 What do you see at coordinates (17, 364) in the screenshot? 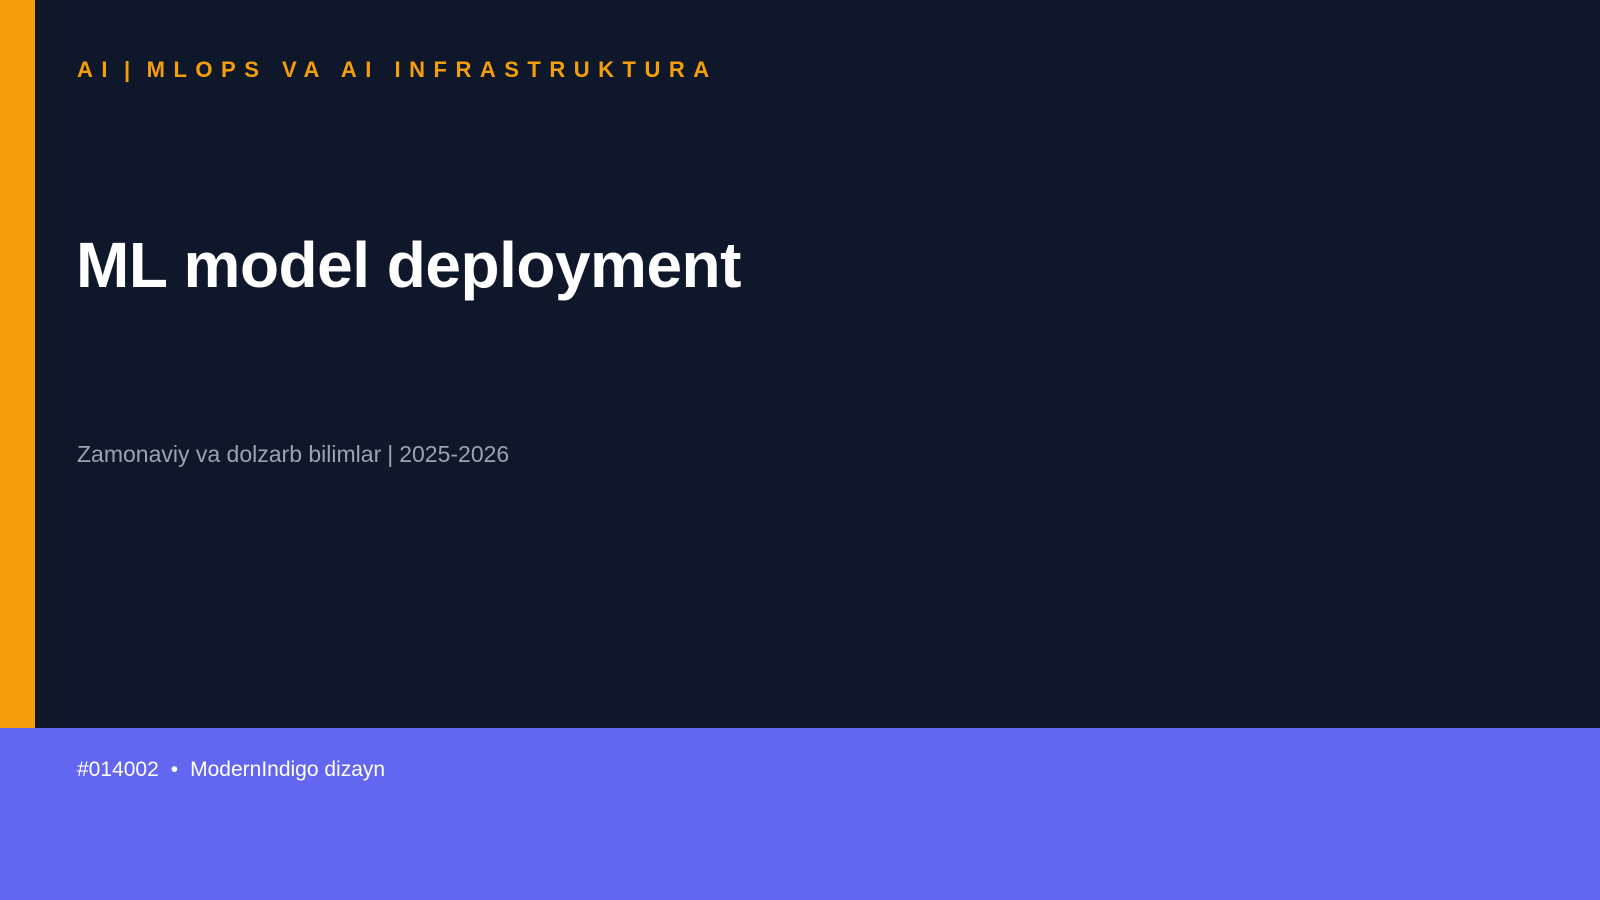
I see `accent-bar` at bounding box center [17, 364].